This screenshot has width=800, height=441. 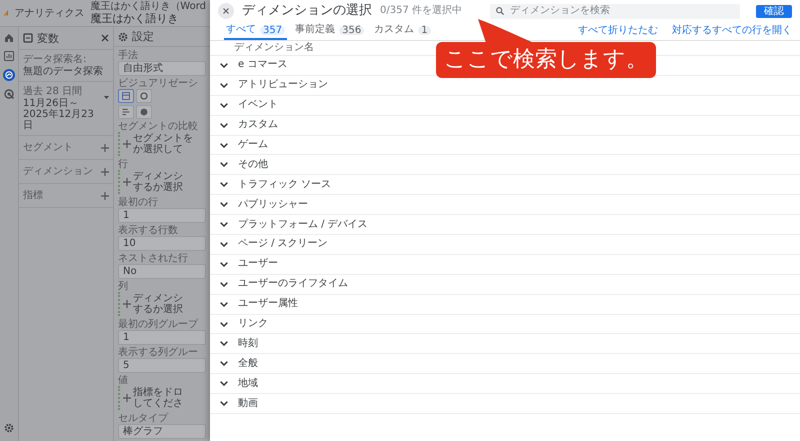 I want to click on search-icon, so click(x=500, y=11).